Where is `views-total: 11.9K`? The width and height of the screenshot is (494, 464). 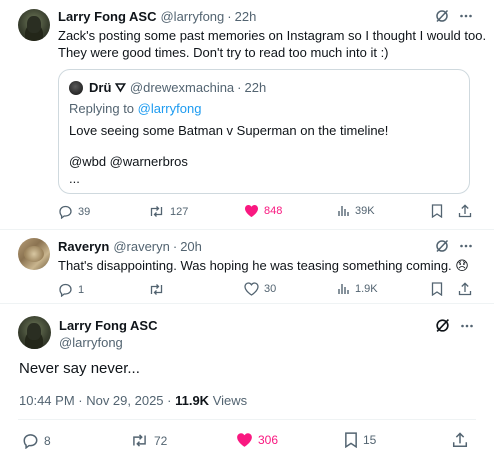 views-total: 11.9K is located at coordinates (192, 400).